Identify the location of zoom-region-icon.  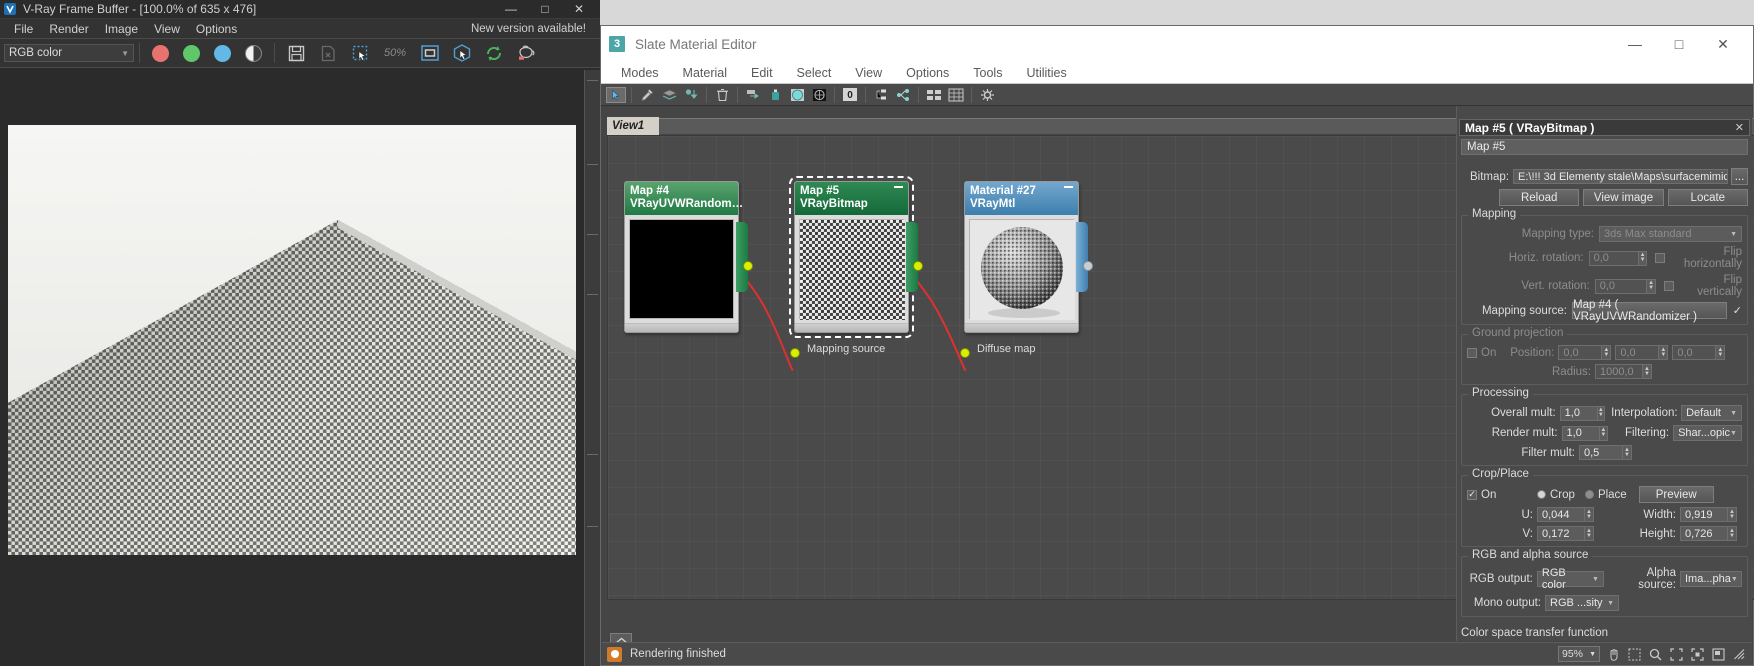
(1634, 654).